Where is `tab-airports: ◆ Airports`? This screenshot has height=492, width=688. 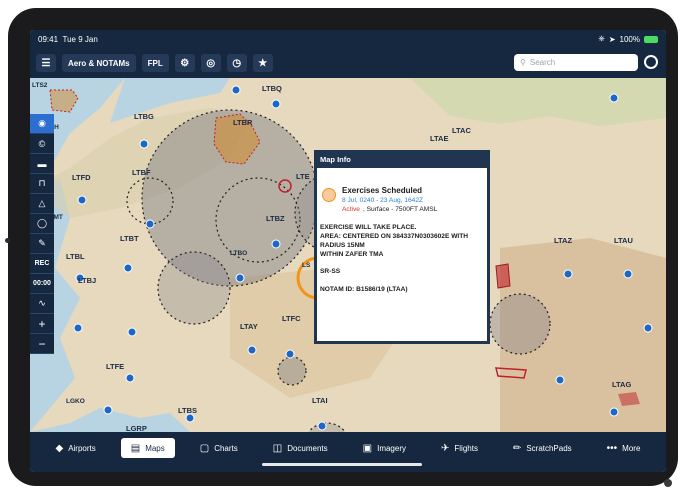 tab-airports: ◆ Airports is located at coordinates (75, 448).